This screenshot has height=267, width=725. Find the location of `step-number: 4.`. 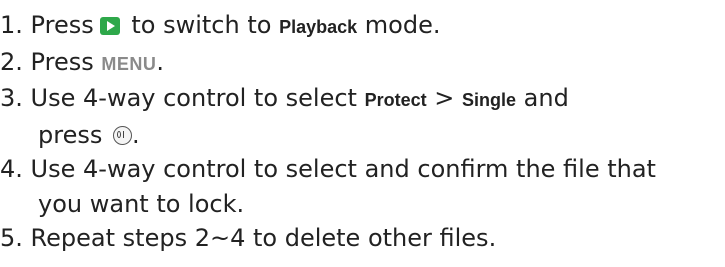

step-number: 4. is located at coordinates (11, 169).